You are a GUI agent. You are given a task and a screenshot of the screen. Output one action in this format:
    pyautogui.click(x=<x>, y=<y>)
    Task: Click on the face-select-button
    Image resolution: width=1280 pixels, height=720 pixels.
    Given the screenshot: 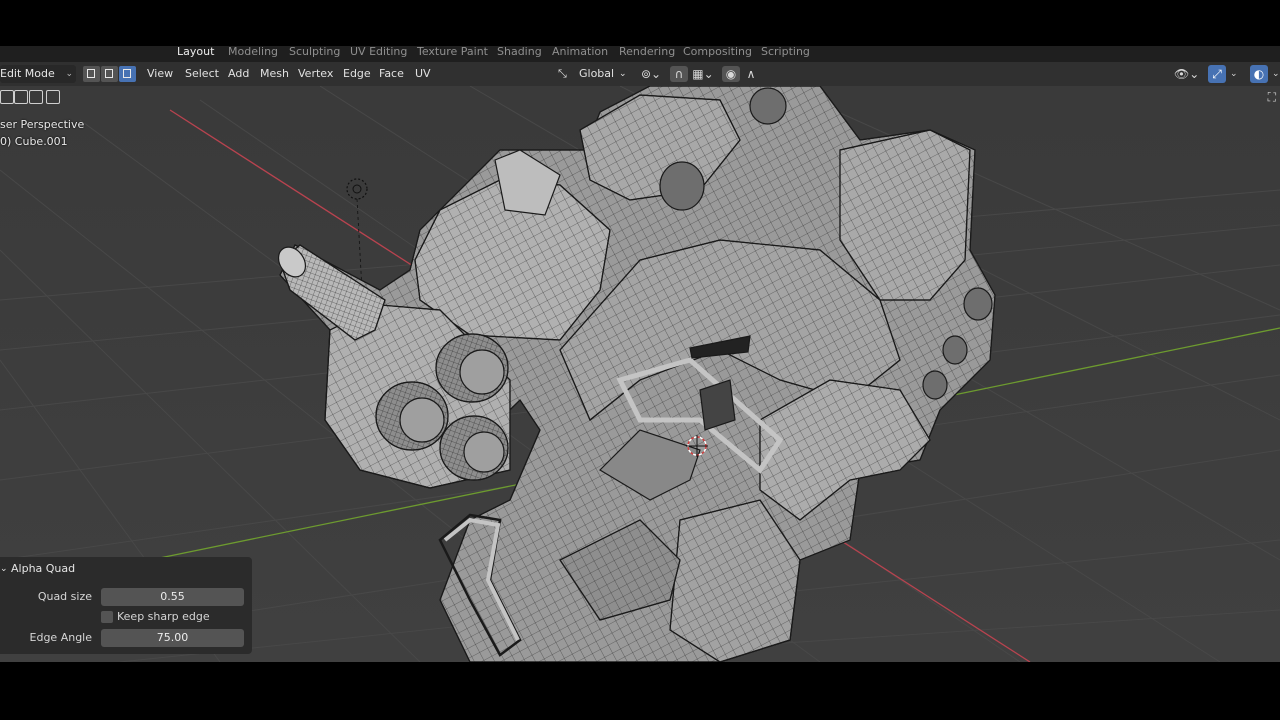 What is the action you would take?
    pyautogui.click(x=127, y=74)
    